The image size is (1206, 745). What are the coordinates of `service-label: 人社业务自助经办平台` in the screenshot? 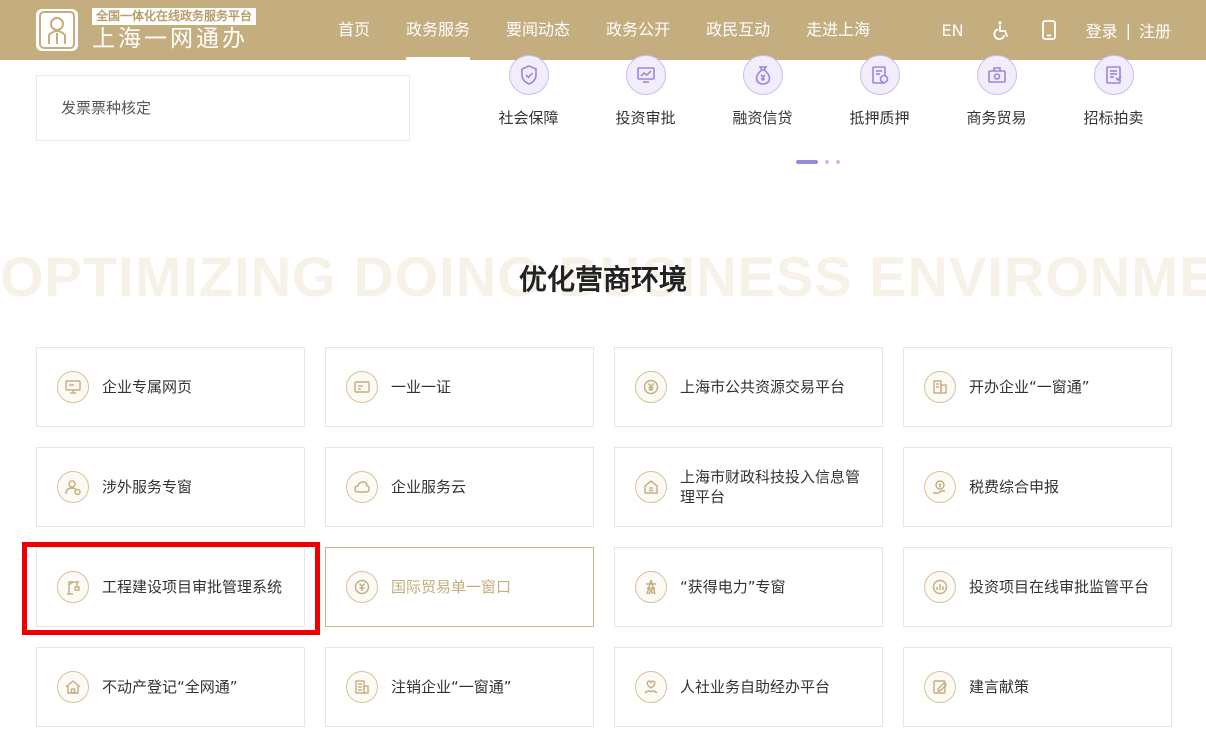 It's located at (755, 687).